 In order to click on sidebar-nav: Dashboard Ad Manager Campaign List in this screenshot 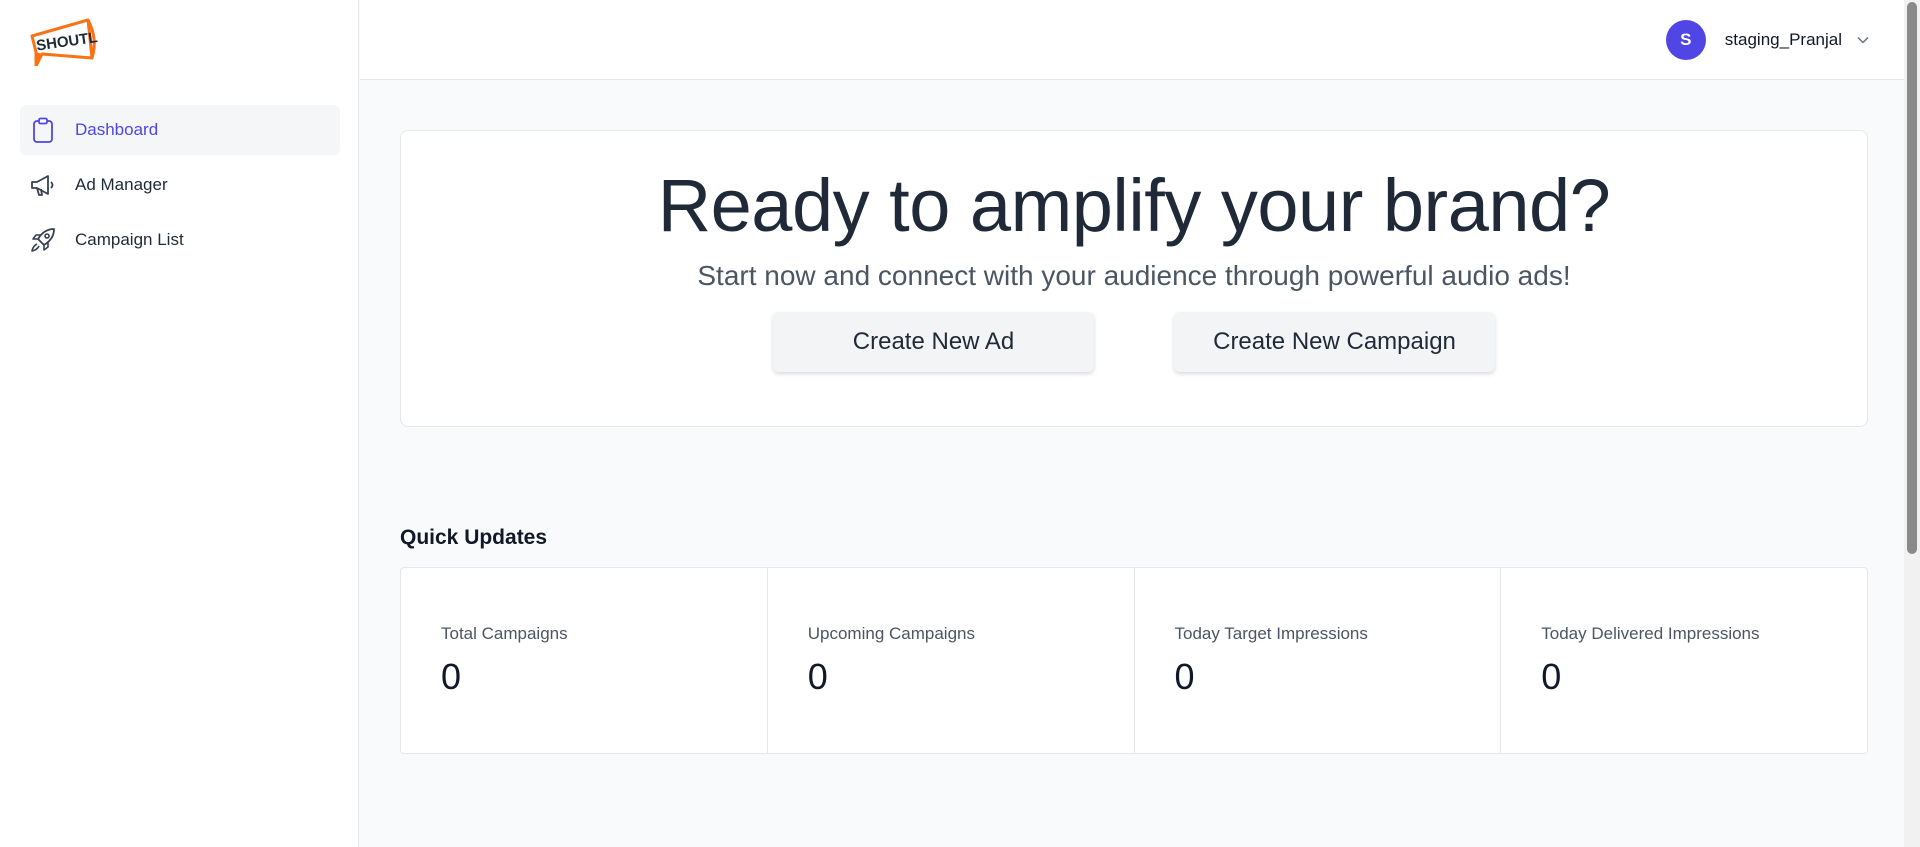, I will do `click(180, 187)`.